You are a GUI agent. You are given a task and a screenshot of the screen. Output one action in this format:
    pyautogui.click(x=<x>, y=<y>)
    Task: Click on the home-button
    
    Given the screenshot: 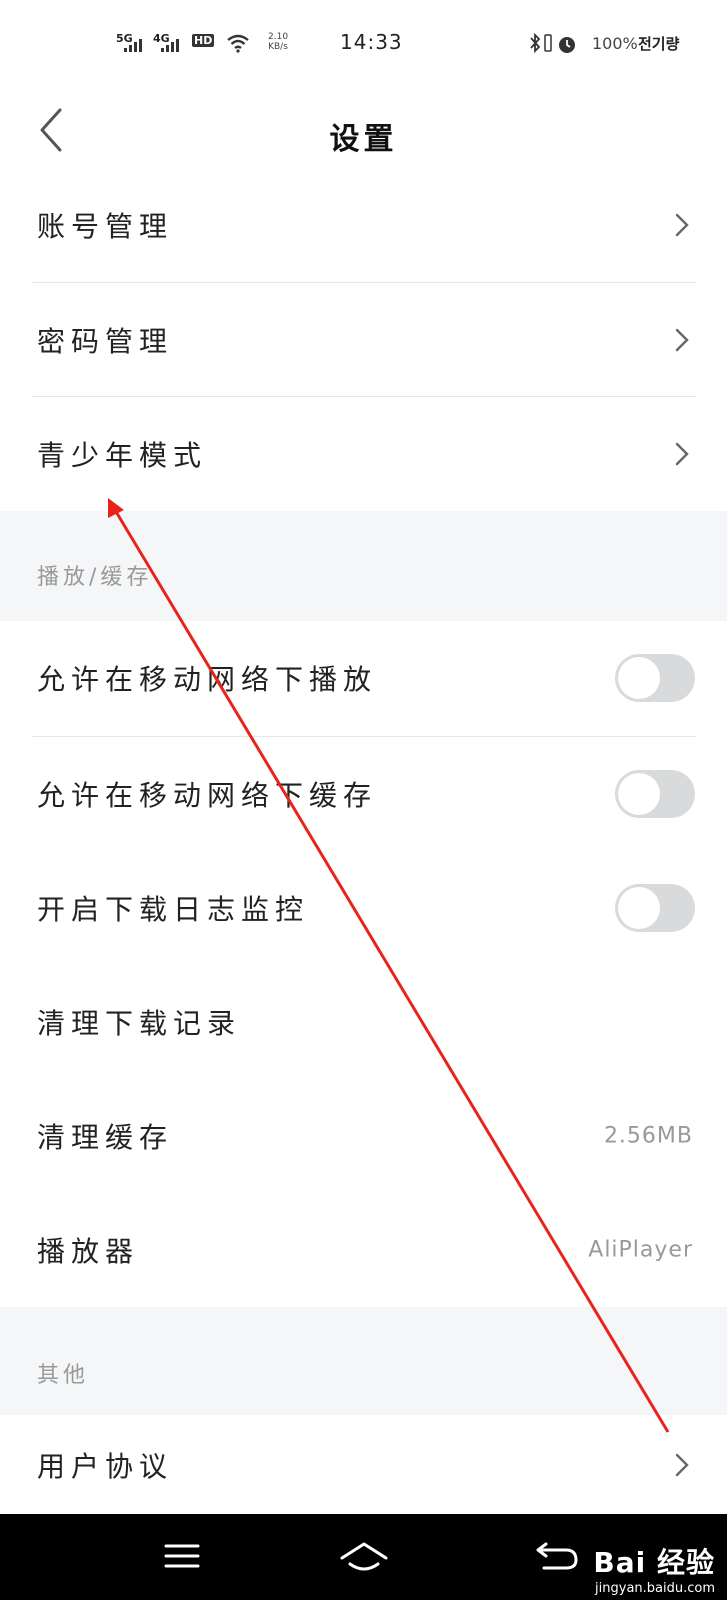 What is the action you would take?
    pyautogui.click(x=364, y=1556)
    